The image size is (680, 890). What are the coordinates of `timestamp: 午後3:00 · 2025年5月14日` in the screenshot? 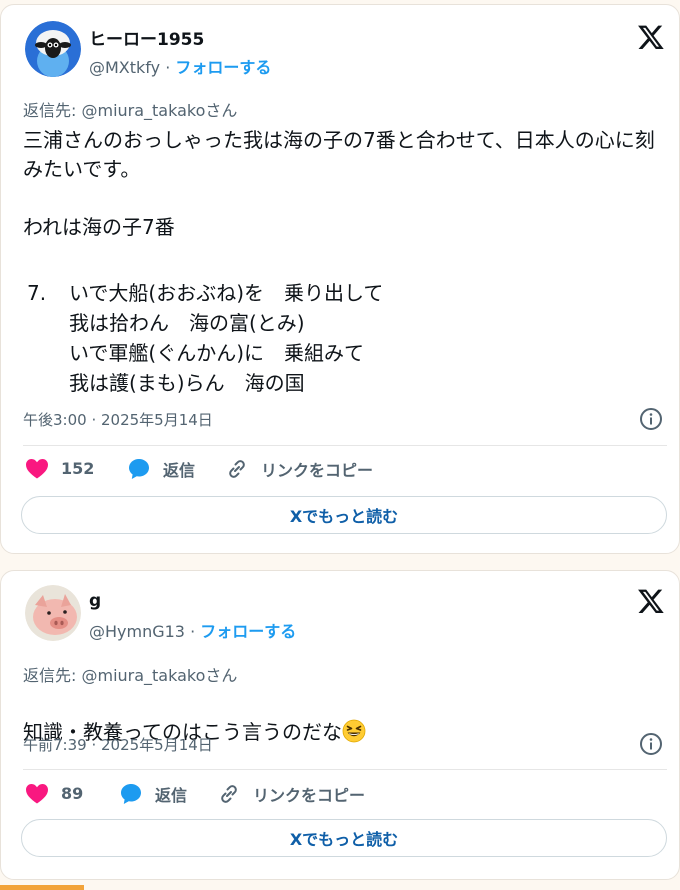 It's located at (118, 419).